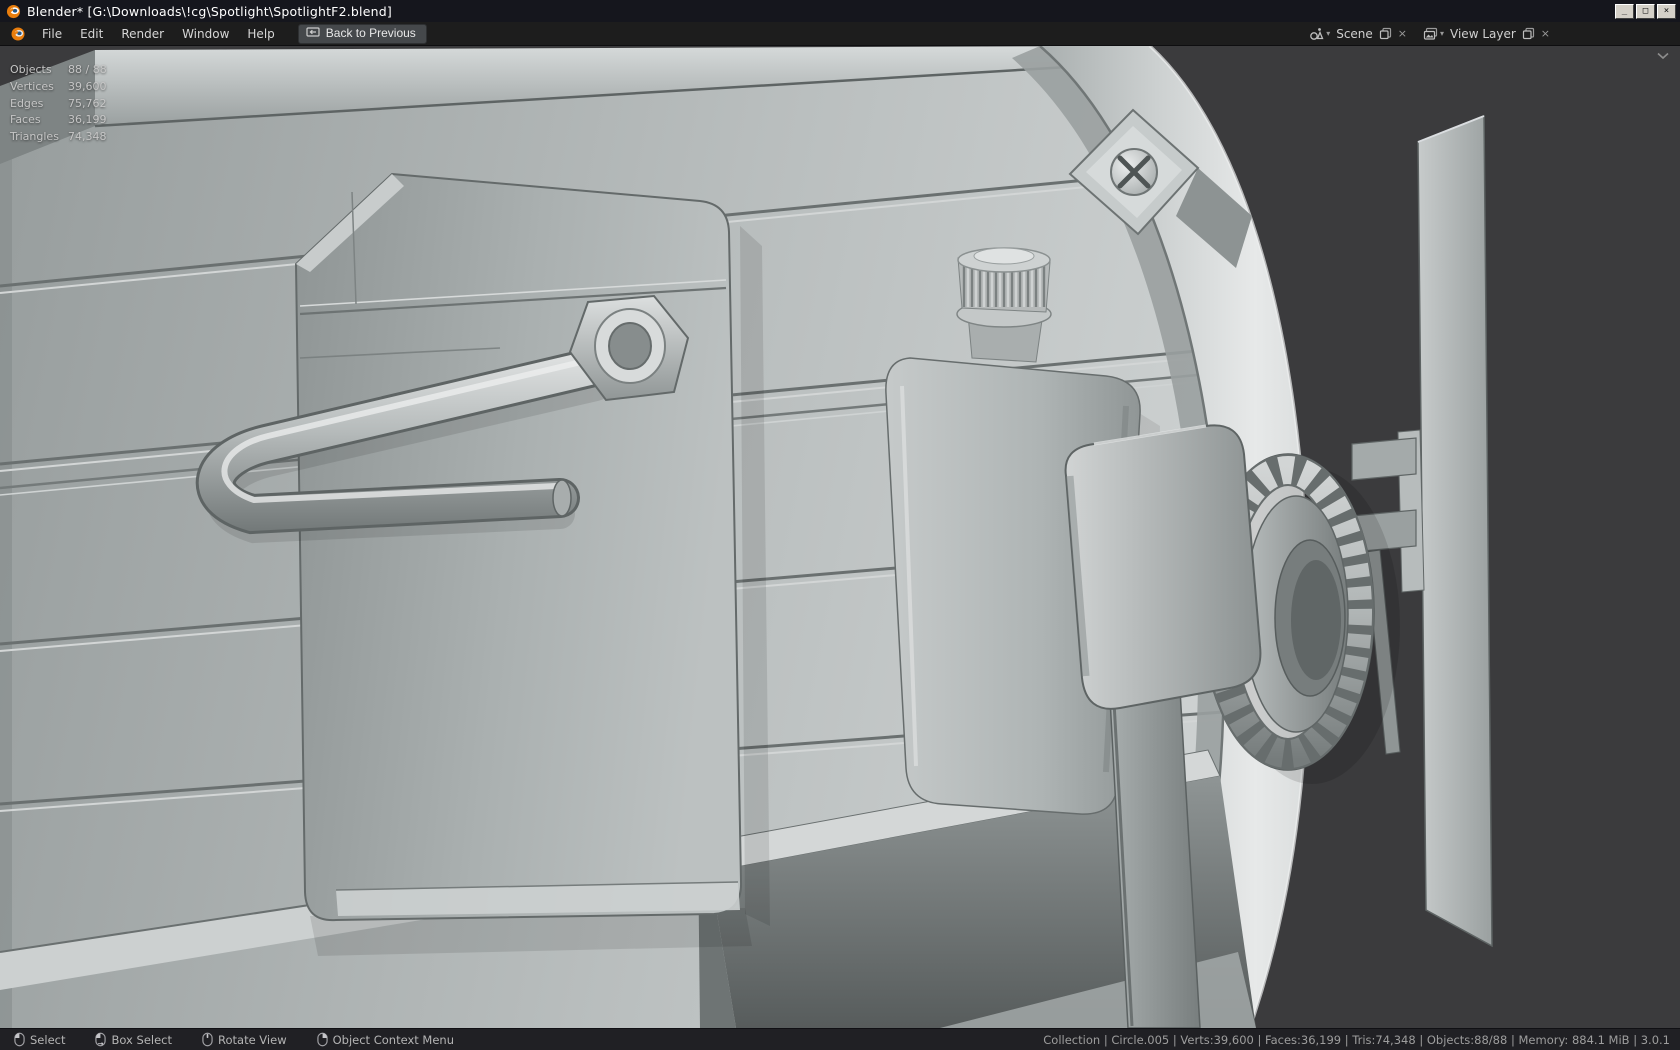 This screenshot has height=1050, width=1680. Describe the element at coordinates (13, 11) in the screenshot. I see `blender-logo-icon` at that location.